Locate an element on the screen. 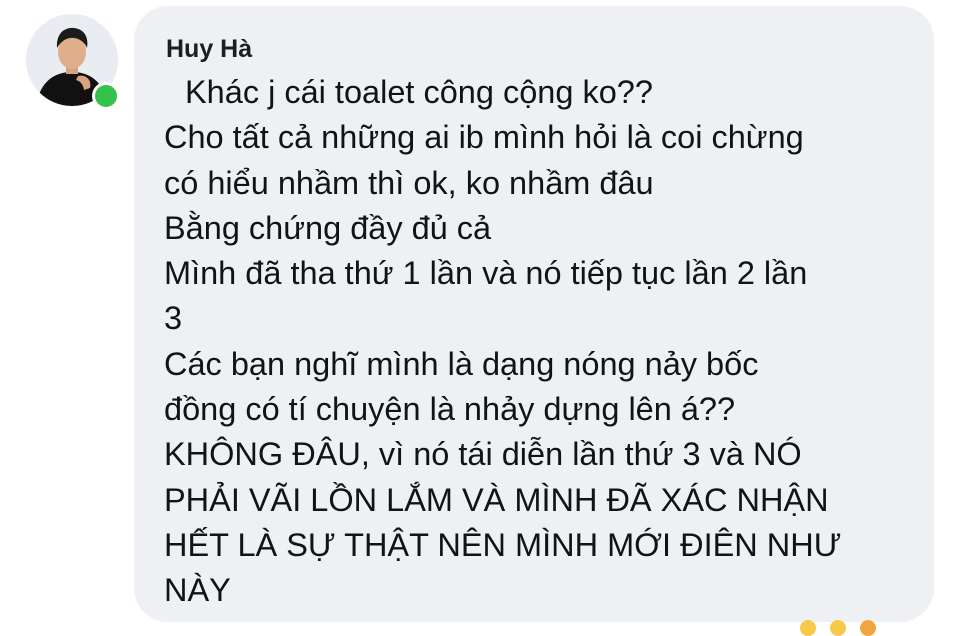  comment-line: có hiểu nhầm thì ok, ko nhầm đâu is located at coordinates (409, 182).